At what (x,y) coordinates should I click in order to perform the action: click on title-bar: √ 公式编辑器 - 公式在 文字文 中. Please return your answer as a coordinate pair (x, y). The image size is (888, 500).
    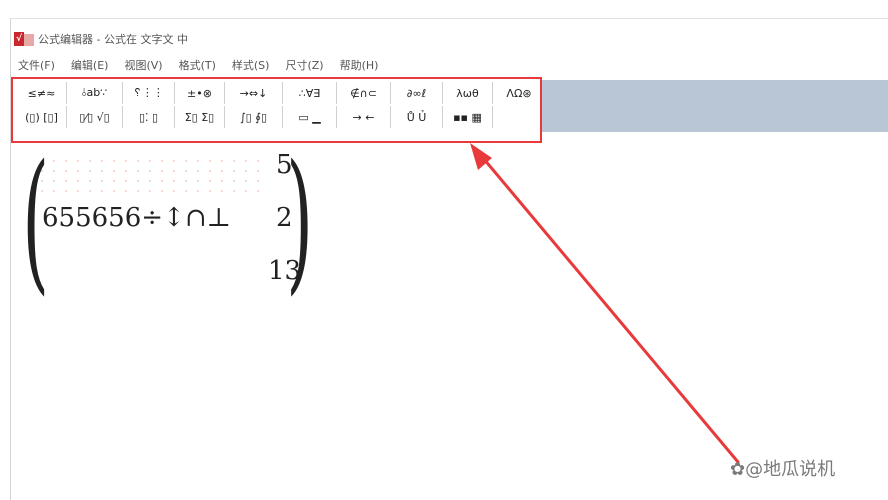
    Looking at the image, I should click on (101, 39).